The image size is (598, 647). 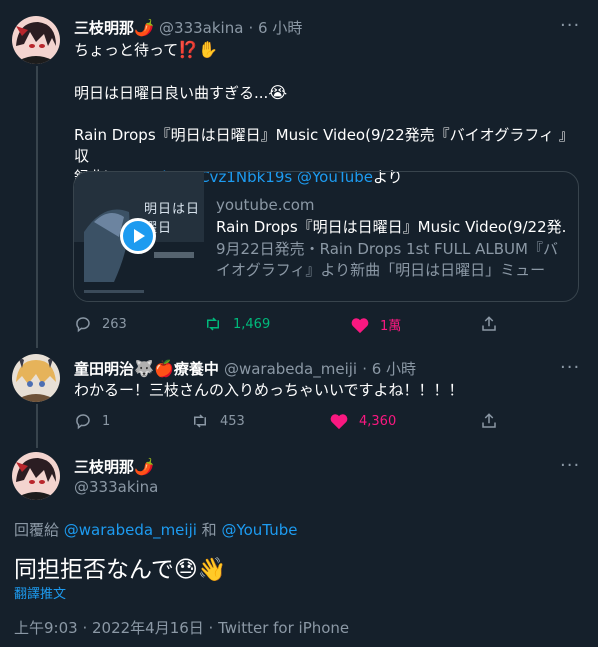 What do you see at coordinates (232, 421) in the screenshot?
I see `retweet-count: 453` at bounding box center [232, 421].